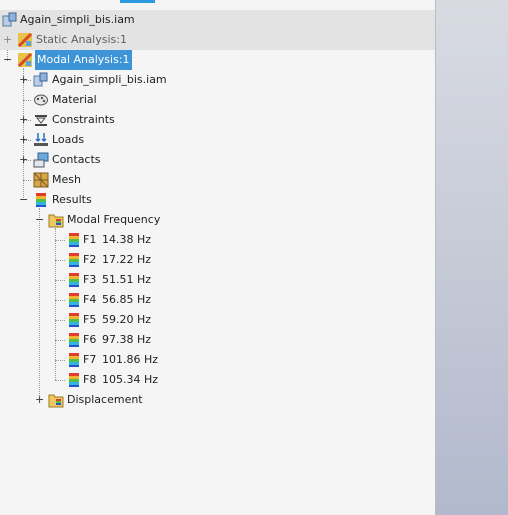 This screenshot has height=515, width=508. I want to click on frequency-name: F1, so click(90, 239).